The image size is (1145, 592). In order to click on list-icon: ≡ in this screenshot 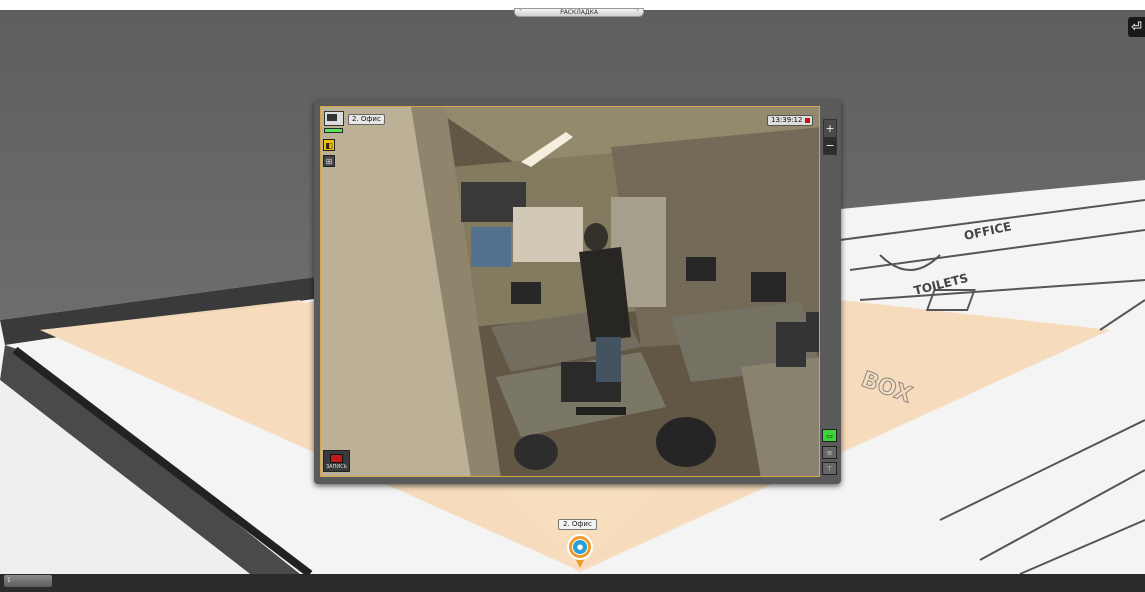, I will do `click(829, 452)`.